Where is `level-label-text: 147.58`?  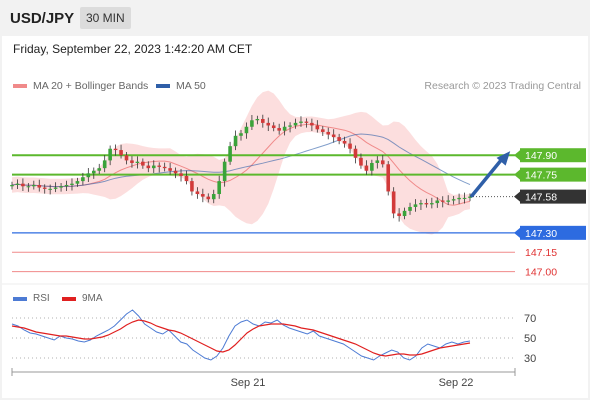
level-label-text: 147.58 is located at coordinates (541, 198).